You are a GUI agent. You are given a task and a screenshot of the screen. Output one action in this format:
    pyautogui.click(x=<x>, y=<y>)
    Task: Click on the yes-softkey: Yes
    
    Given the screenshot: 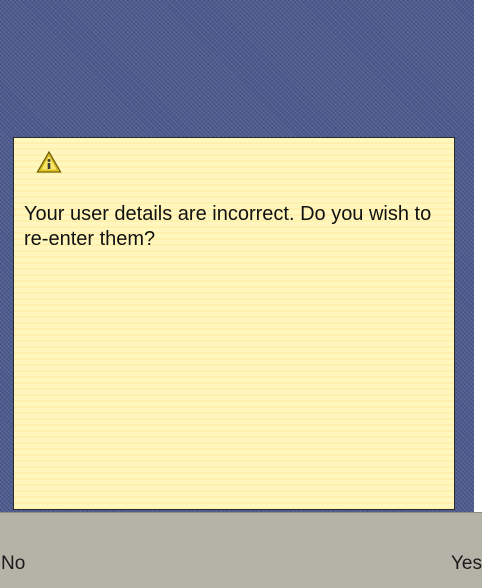 What is the action you would take?
    pyautogui.click(x=466, y=564)
    